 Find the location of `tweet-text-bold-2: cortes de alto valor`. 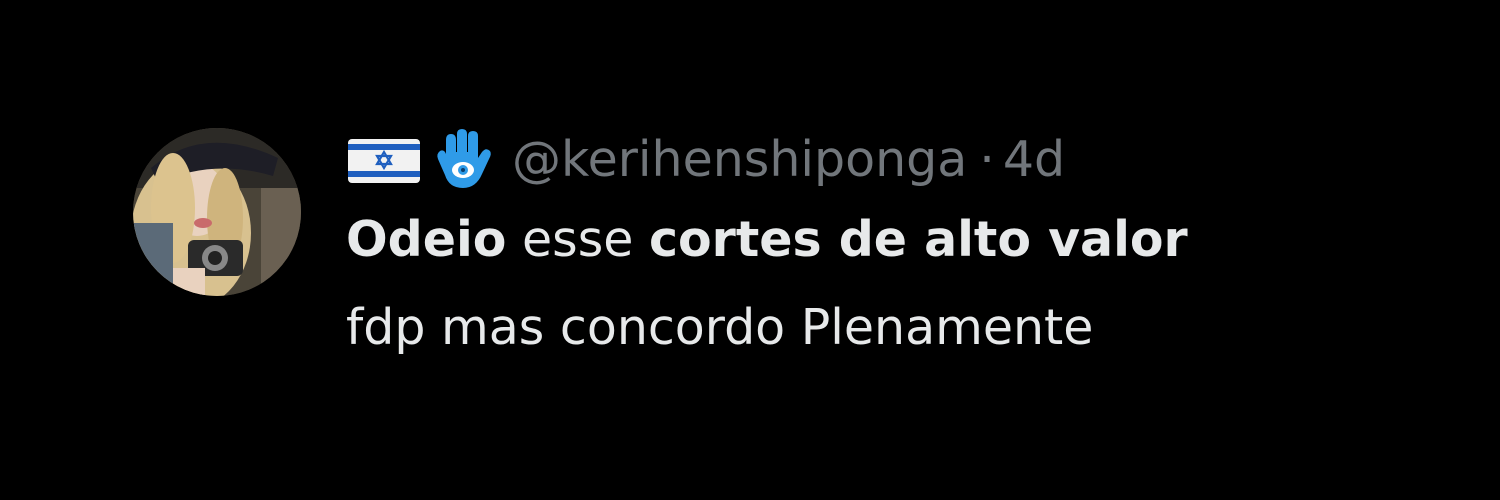

tweet-text-bold-2: cortes de alto valor is located at coordinates (918, 239).